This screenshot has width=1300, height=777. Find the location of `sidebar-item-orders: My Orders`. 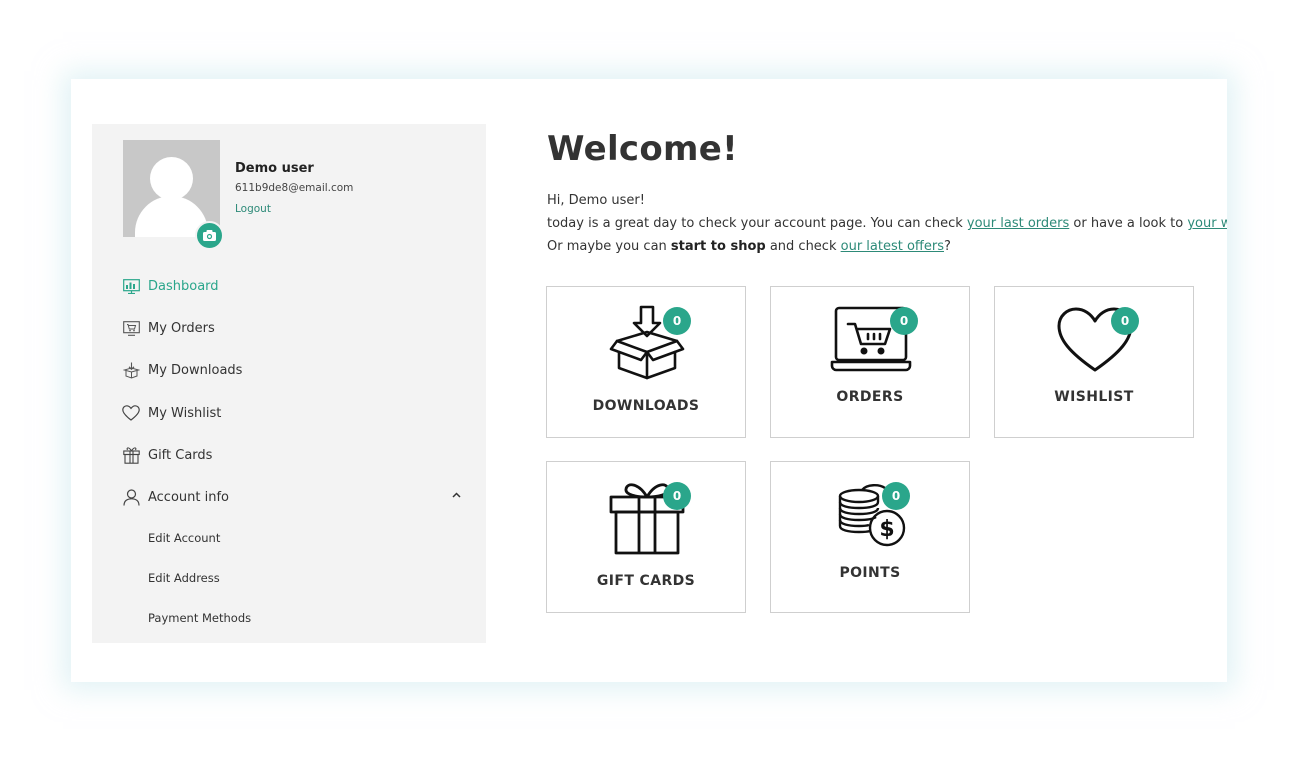

sidebar-item-orders: My Orders is located at coordinates (292, 328).